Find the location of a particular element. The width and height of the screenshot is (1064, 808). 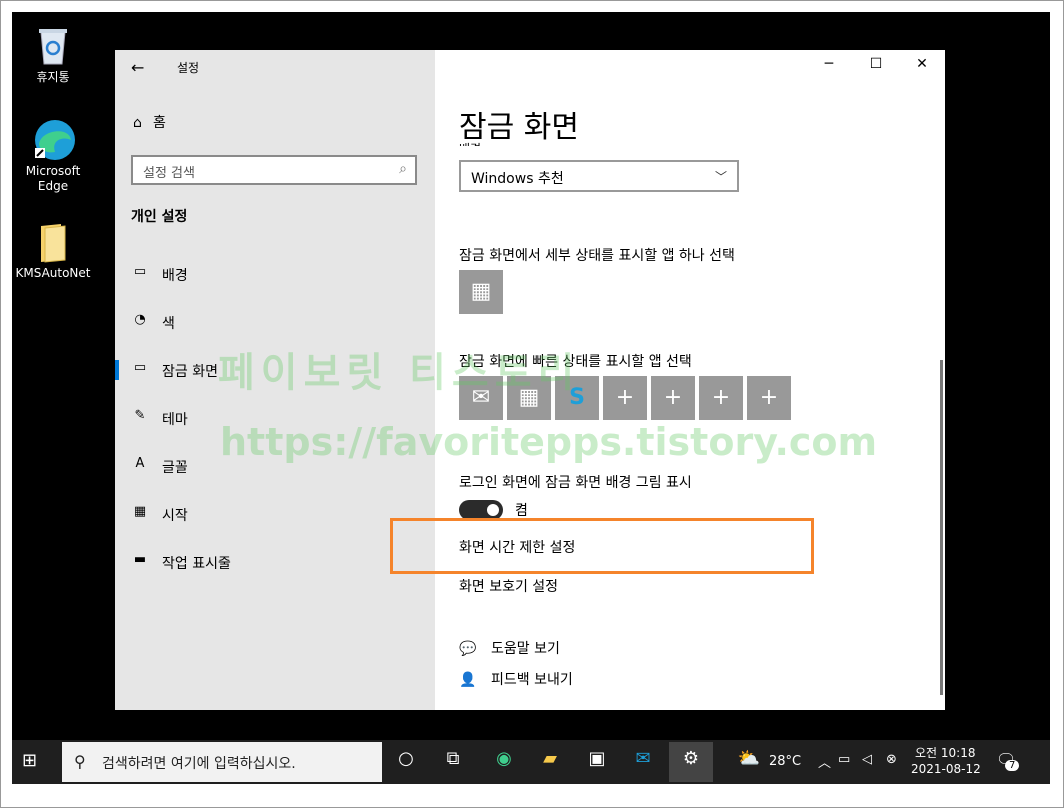

taskbar-search-box: ⚲ 검색하려면 여기에 입력하십시오. is located at coordinates (222, 762).